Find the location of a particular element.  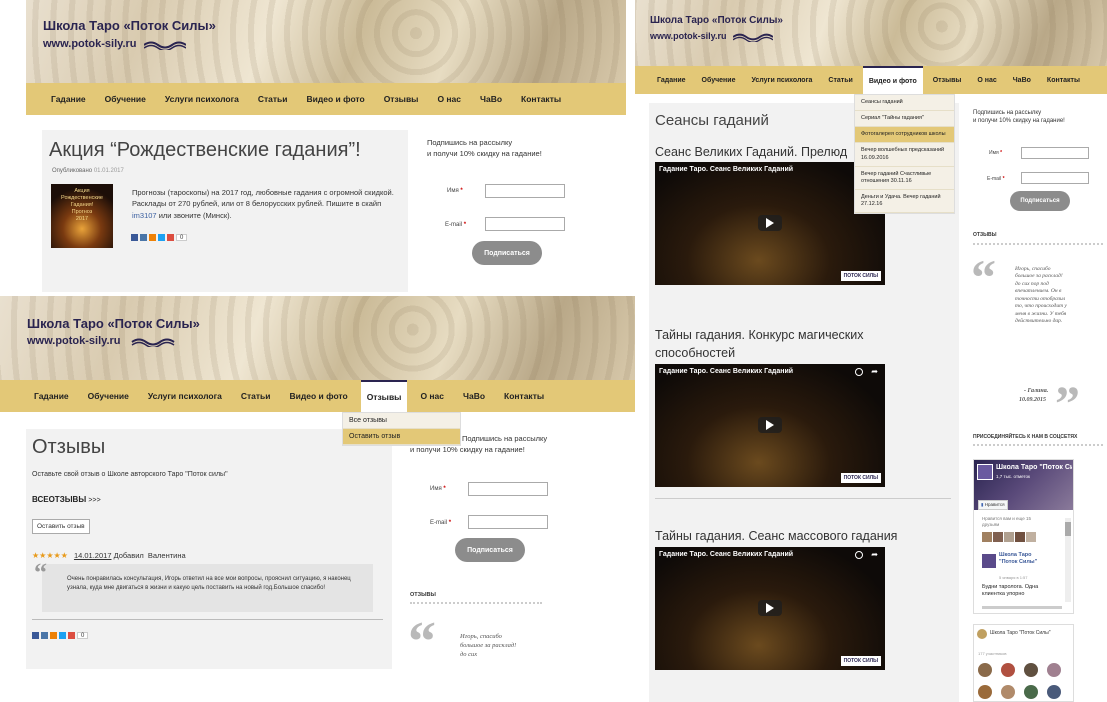

fb-post-avatar is located at coordinates (989, 561).